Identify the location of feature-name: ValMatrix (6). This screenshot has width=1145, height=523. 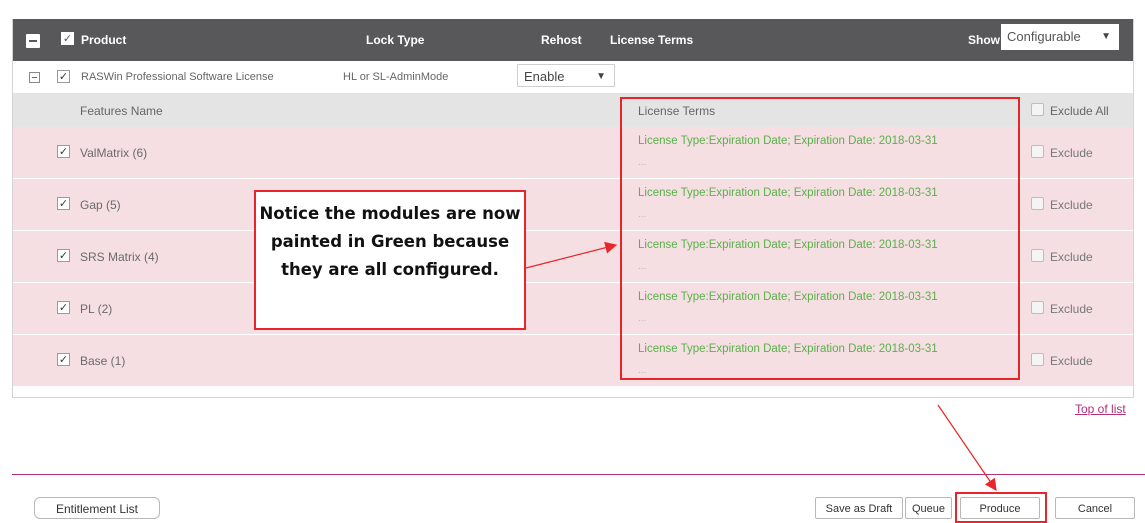
(114, 153).